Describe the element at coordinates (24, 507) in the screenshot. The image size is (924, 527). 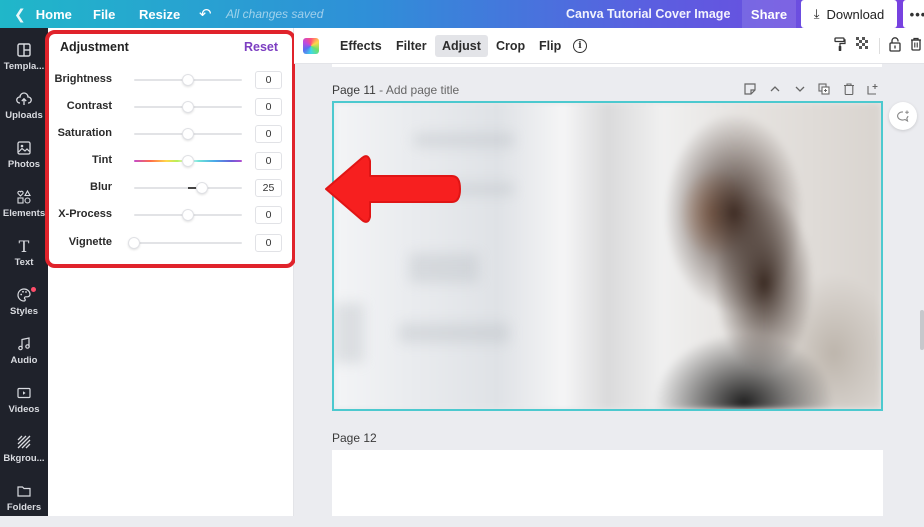
I see `sidebar-label: Folders` at that location.